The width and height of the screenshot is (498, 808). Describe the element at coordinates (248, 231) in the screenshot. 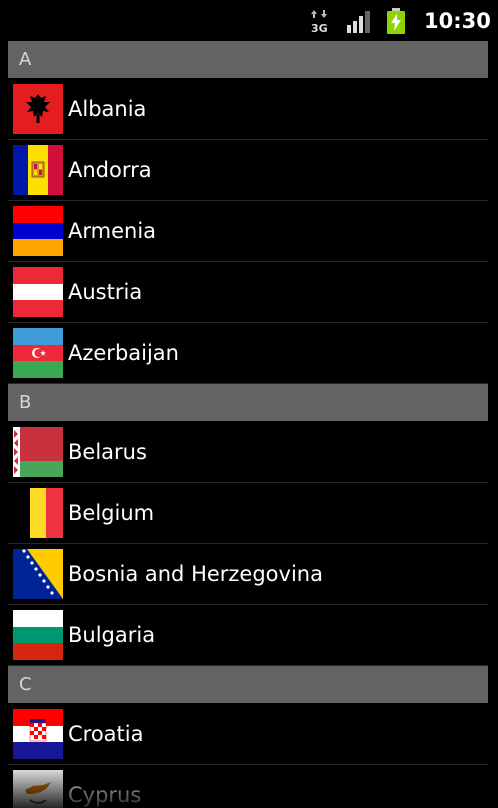

I see `country-row-armenia: Armenia` at that location.